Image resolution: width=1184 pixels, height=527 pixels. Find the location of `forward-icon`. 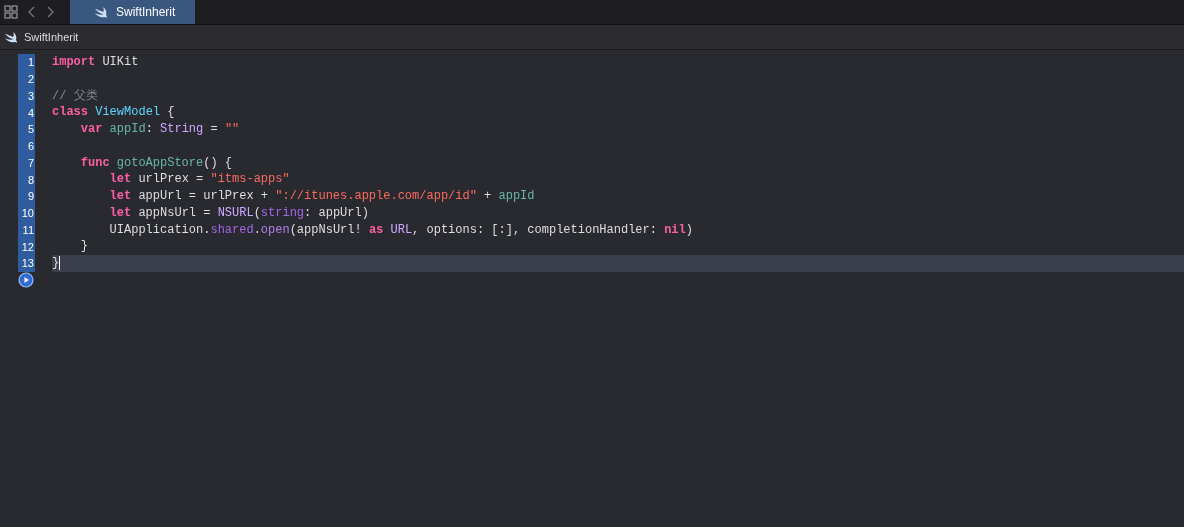

forward-icon is located at coordinates (50, 12).